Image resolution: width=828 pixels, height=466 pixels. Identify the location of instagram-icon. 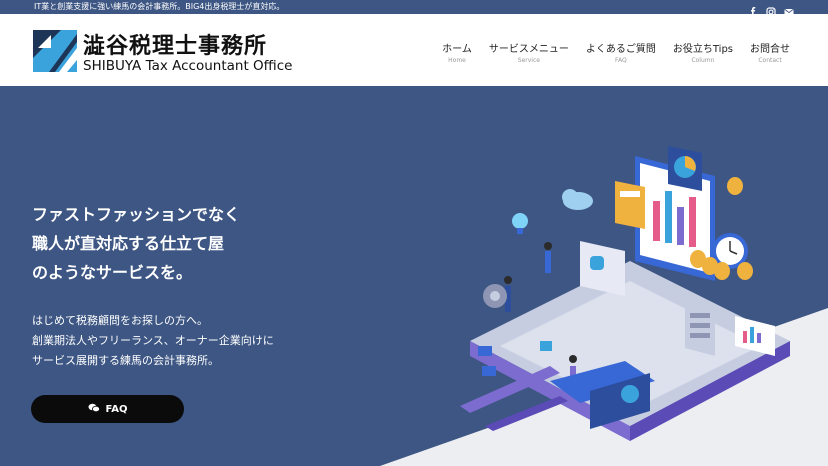
(771, 9).